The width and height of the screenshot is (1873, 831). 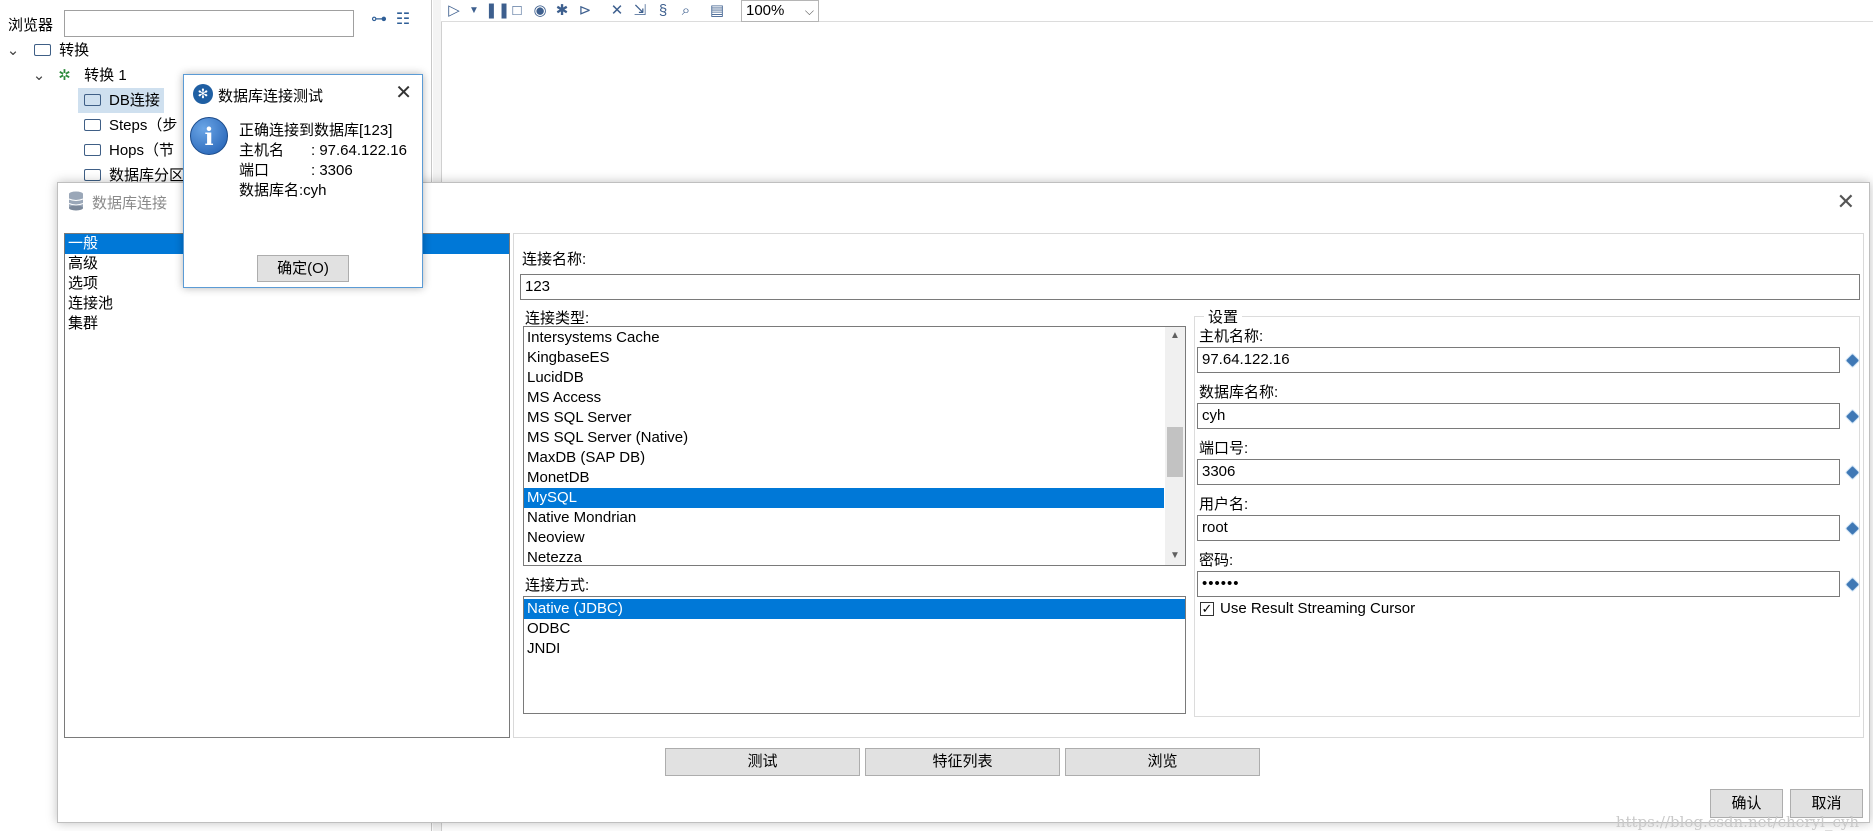 I want to click on explore-db-icon: ⌕, so click(x=686, y=11).